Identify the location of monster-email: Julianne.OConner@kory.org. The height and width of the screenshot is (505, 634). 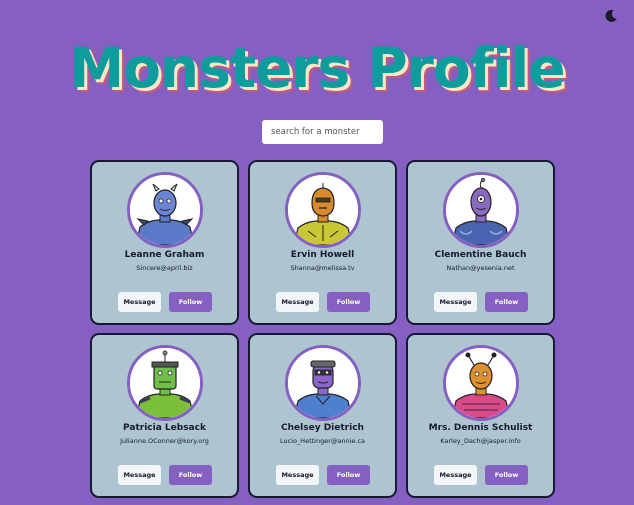
(164, 441).